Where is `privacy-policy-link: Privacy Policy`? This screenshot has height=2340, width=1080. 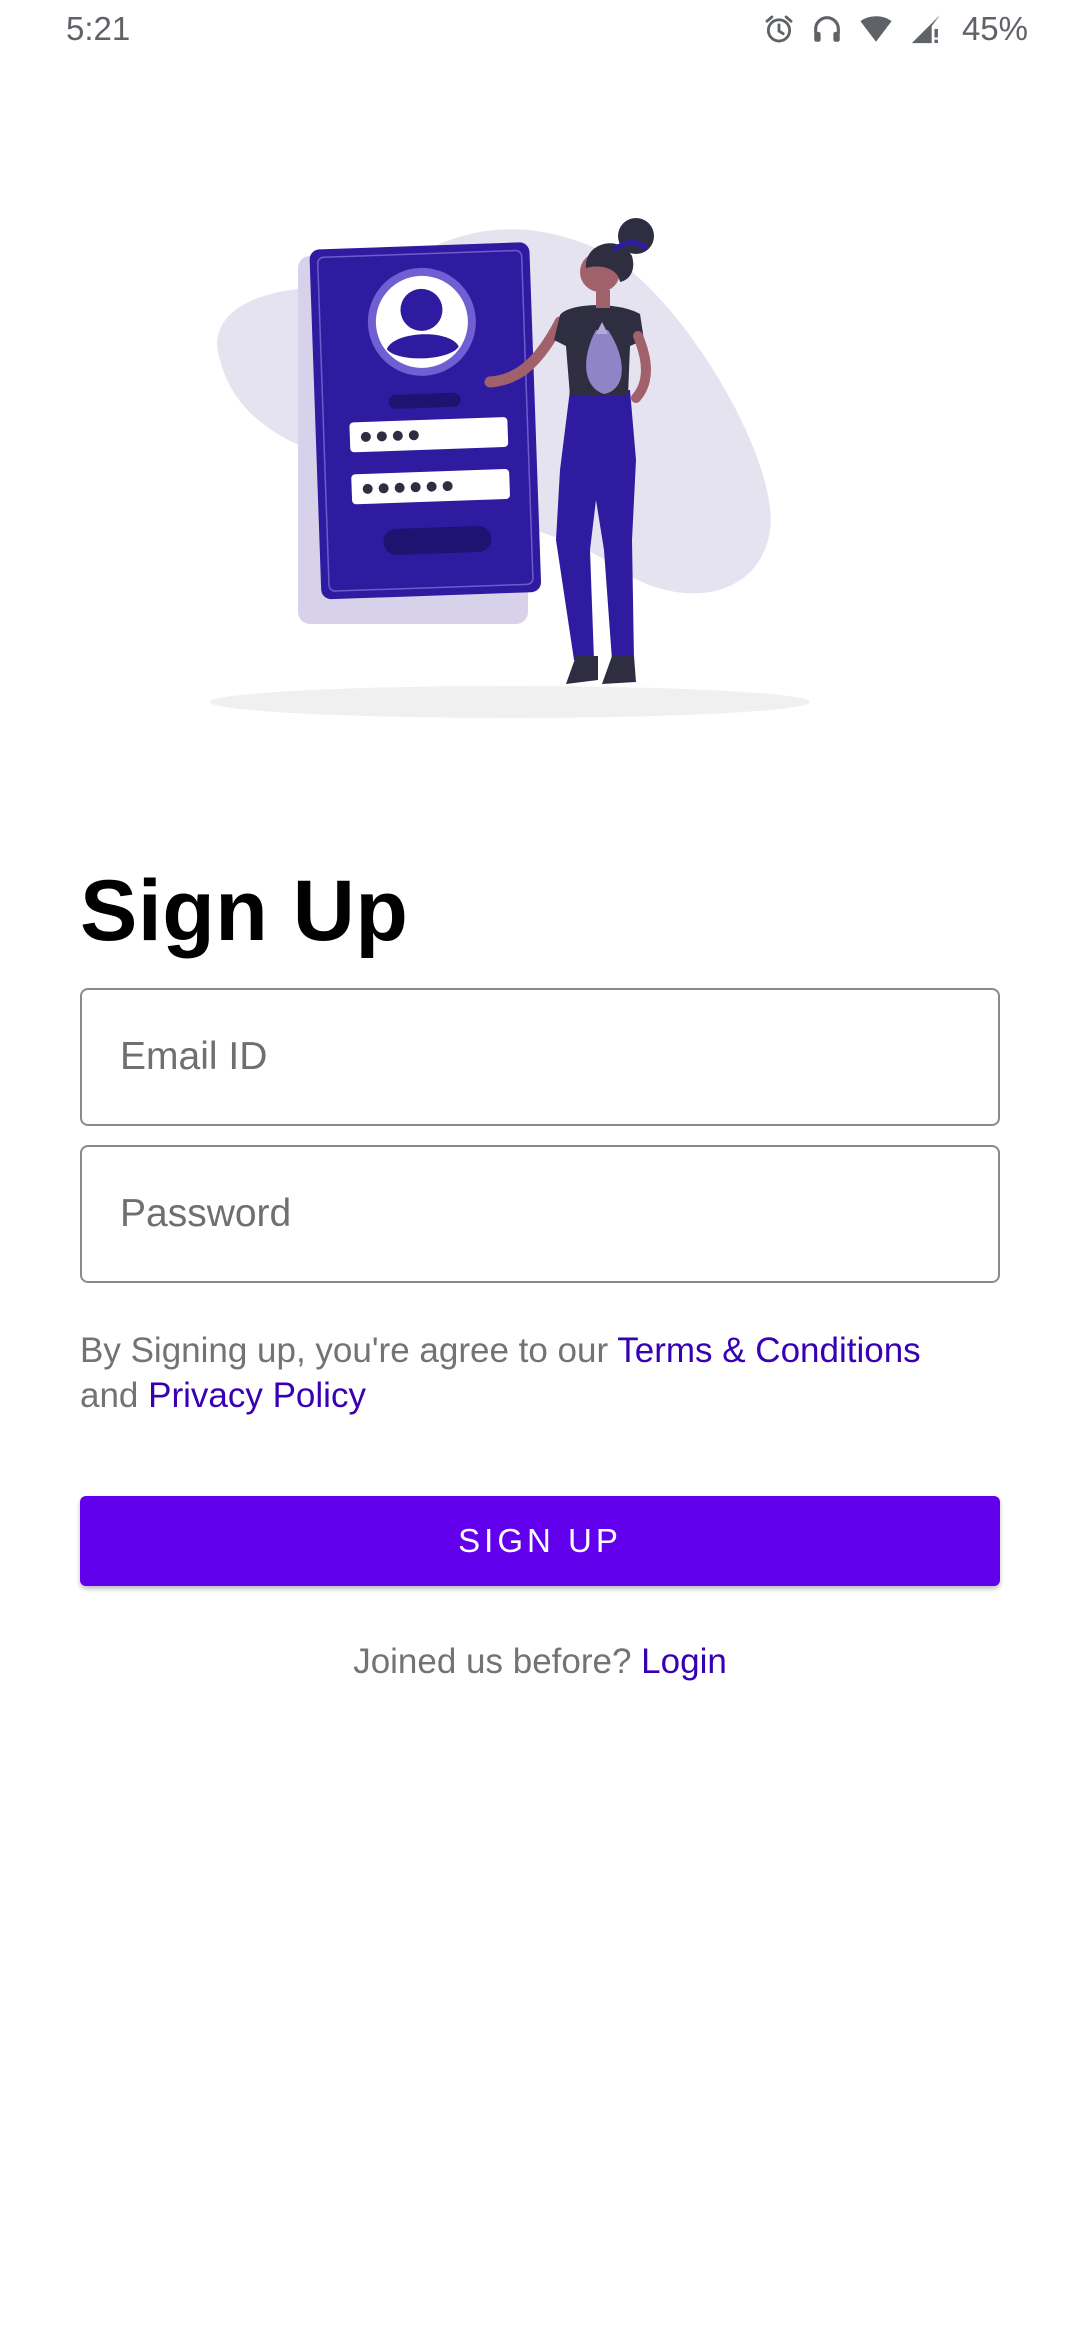 privacy-policy-link: Privacy Policy is located at coordinates (257, 1395).